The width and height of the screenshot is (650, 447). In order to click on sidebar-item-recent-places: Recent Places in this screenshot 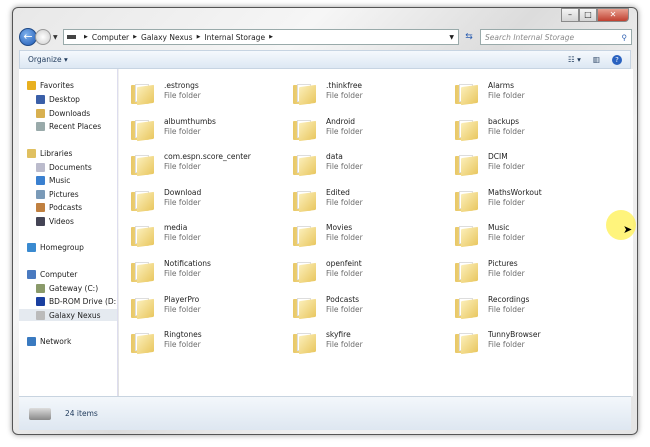, I will do `click(68, 126)`.